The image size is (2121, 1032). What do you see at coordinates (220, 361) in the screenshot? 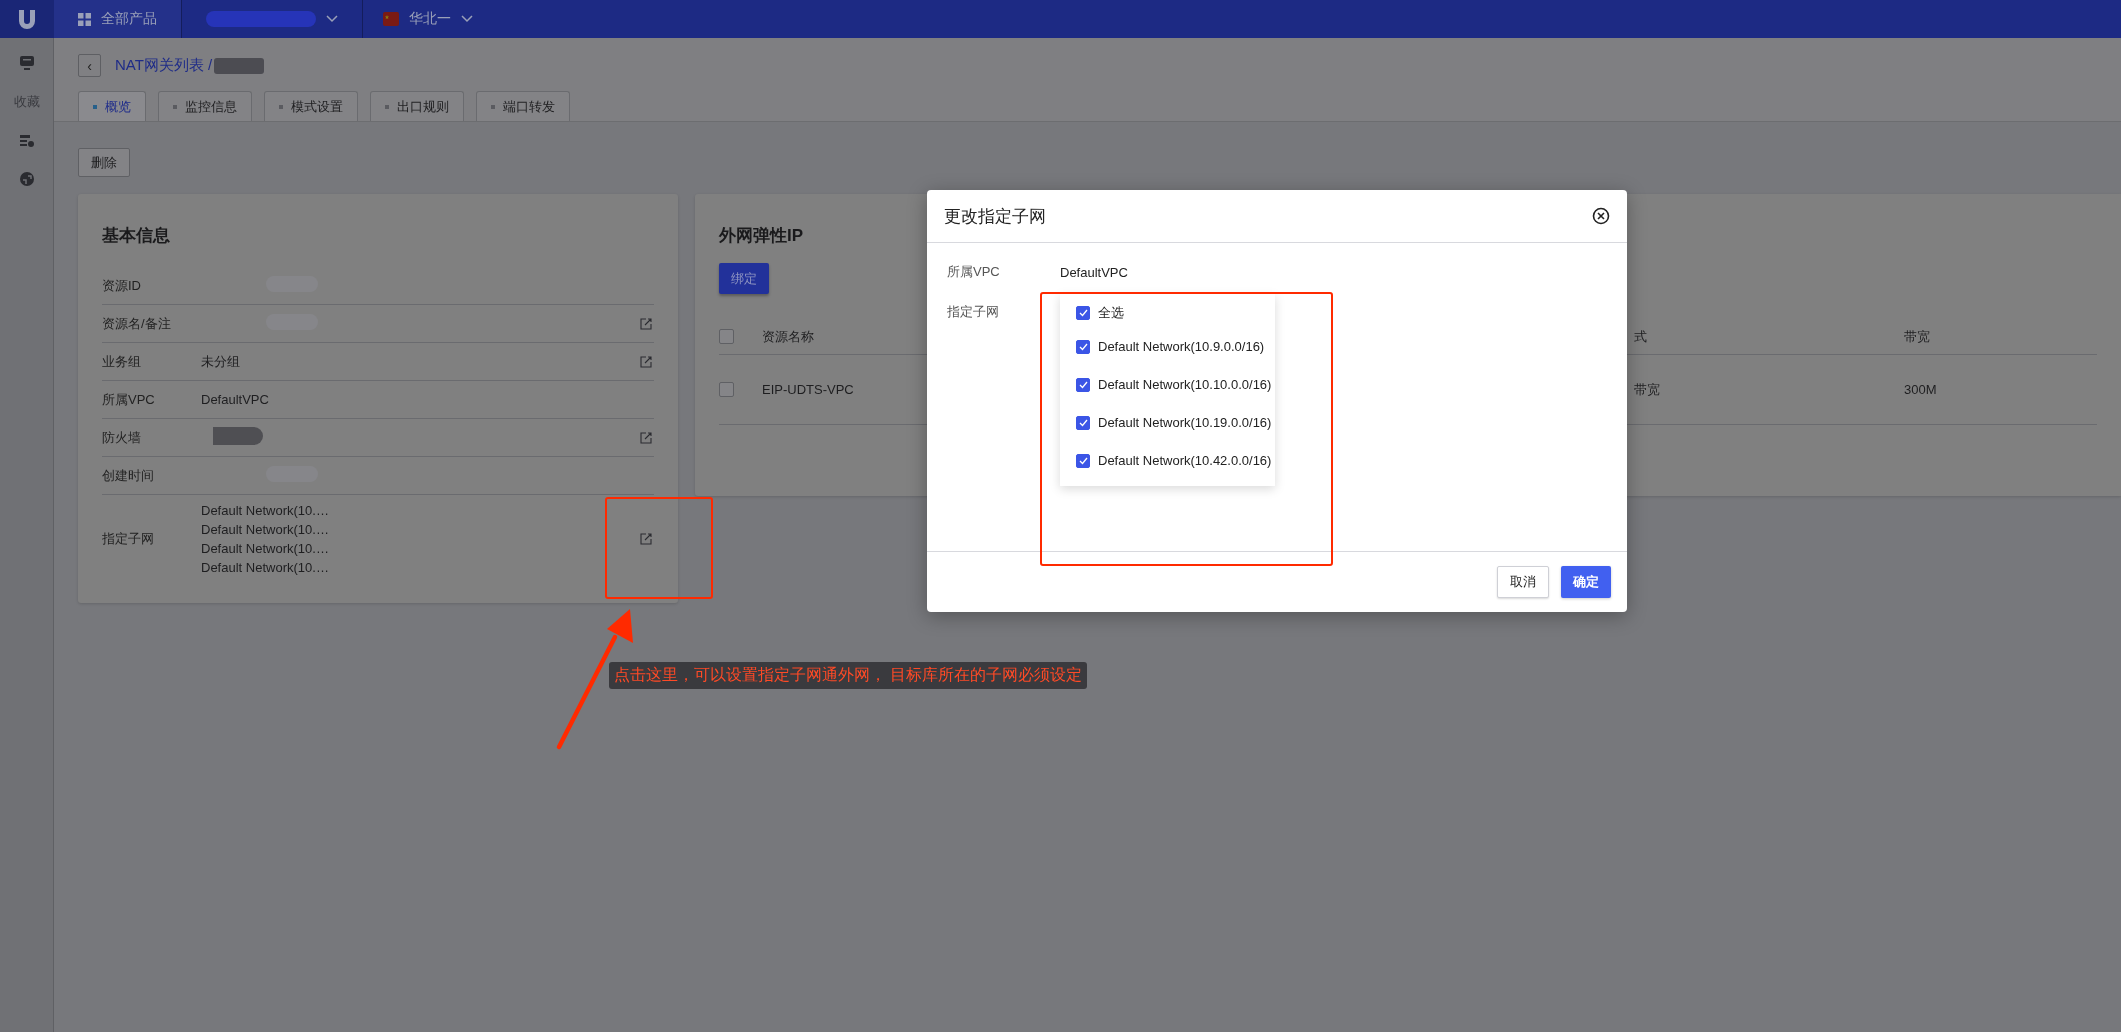
I see `field-value: 未分组` at bounding box center [220, 361].